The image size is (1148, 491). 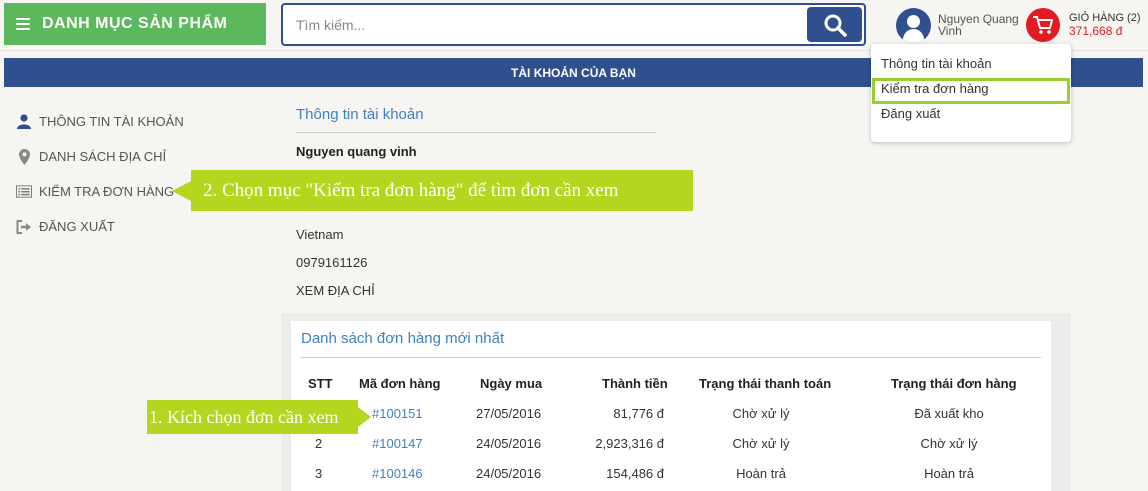 What do you see at coordinates (910, 113) in the screenshot?
I see `dropdown-item-logout: Đăng xuất` at bounding box center [910, 113].